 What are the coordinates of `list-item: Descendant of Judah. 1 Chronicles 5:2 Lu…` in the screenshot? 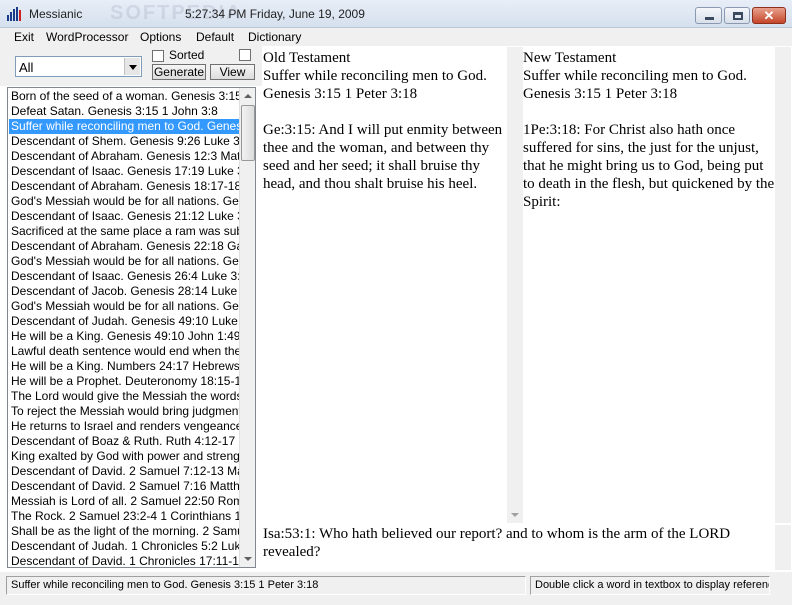 It's located at (124, 546).